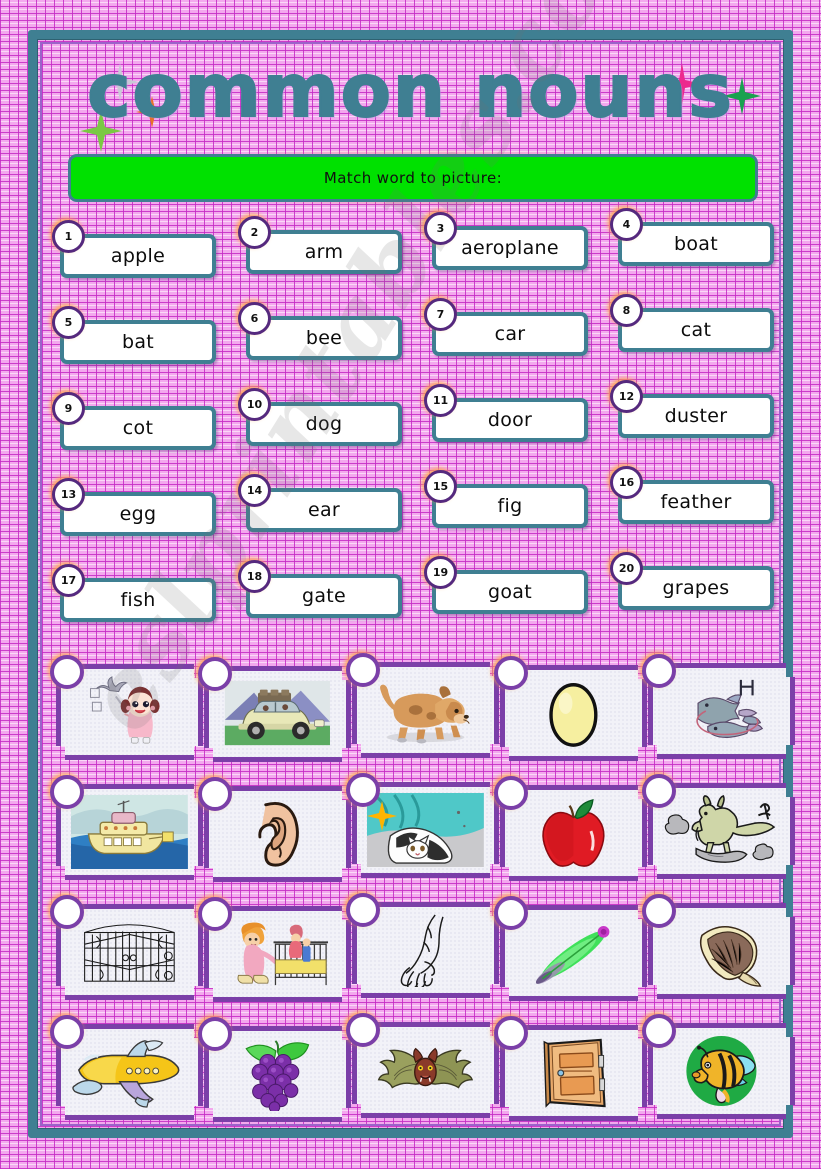  I want to click on word-number: 5, so click(68, 322).